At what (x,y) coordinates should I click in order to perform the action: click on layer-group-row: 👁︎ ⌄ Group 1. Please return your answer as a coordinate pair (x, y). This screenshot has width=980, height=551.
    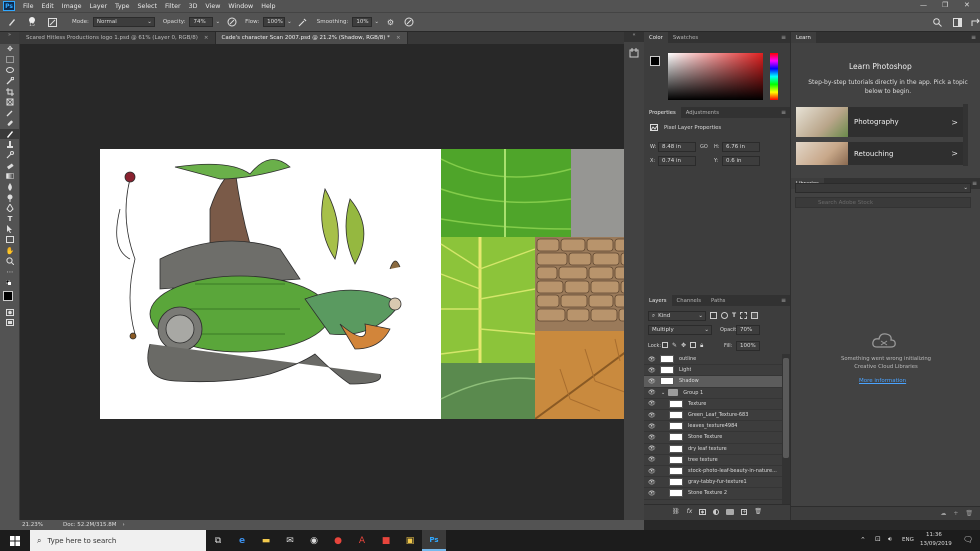
    Looking at the image, I should click on (714, 393).